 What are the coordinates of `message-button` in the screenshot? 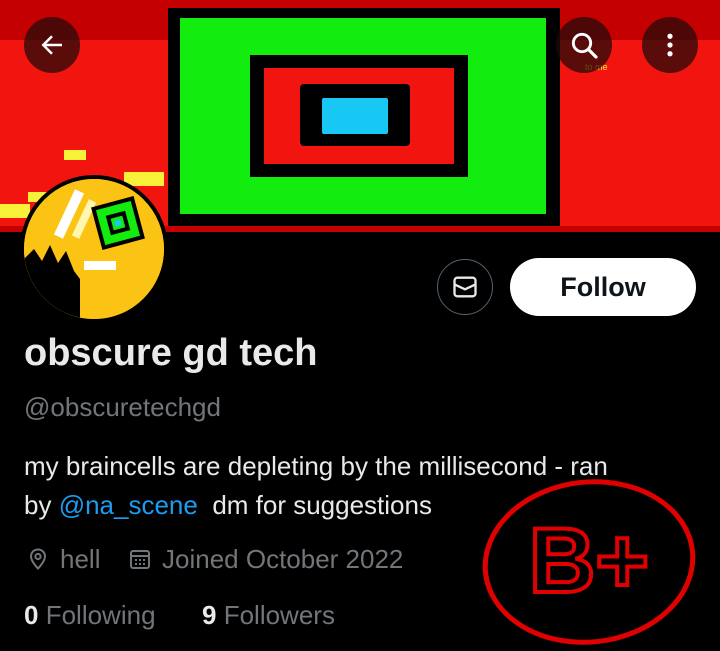 It's located at (465, 287).